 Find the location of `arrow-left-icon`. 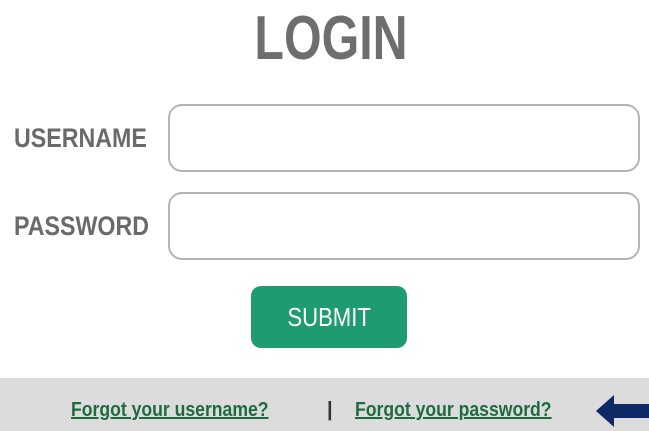

arrow-left-icon is located at coordinates (622, 411).